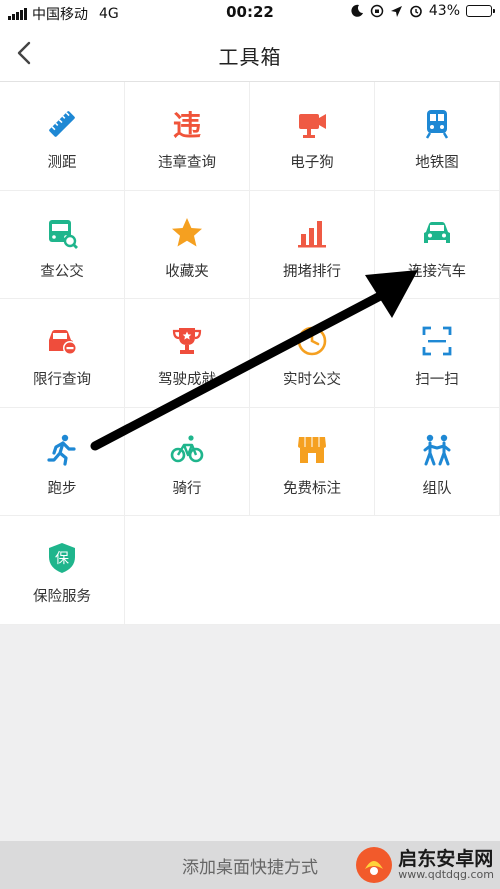 This screenshot has width=500, height=889. I want to click on tool-label: 组队, so click(437, 488).